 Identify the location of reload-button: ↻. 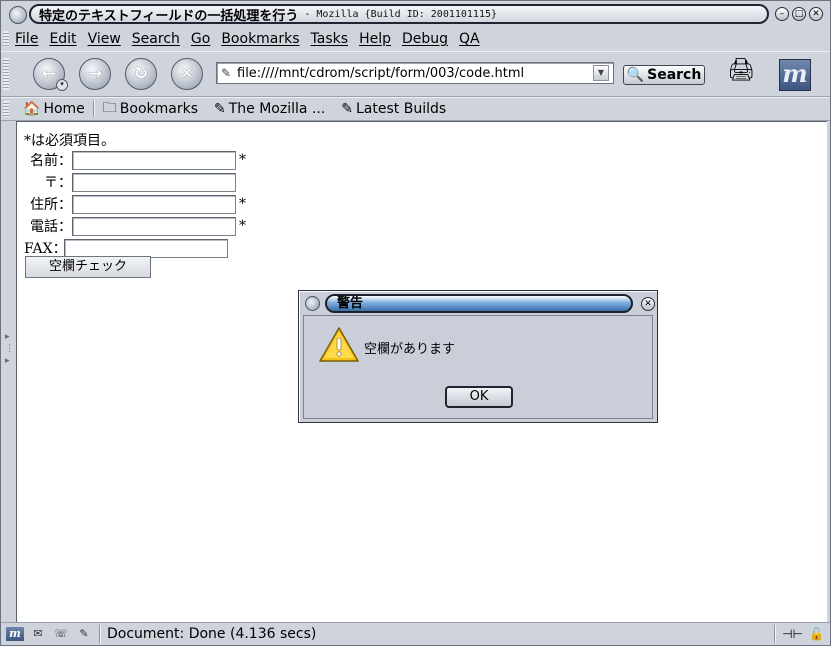
(141, 74).